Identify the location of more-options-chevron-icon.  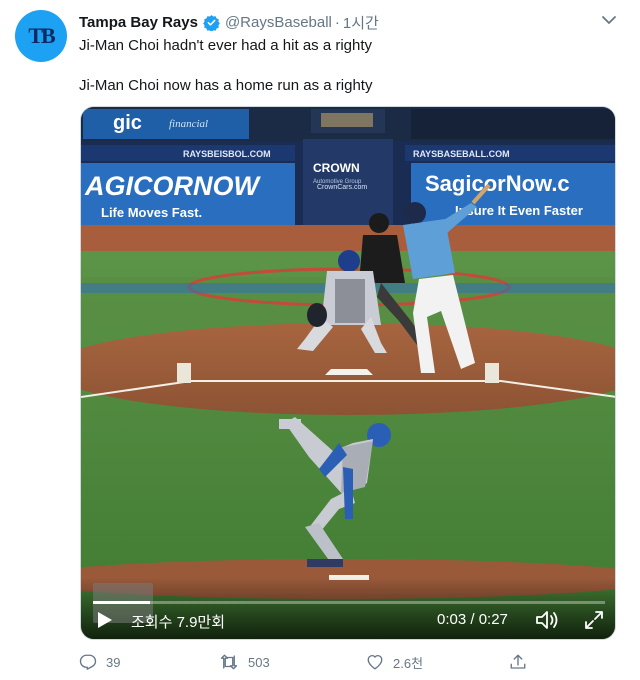
(609, 20).